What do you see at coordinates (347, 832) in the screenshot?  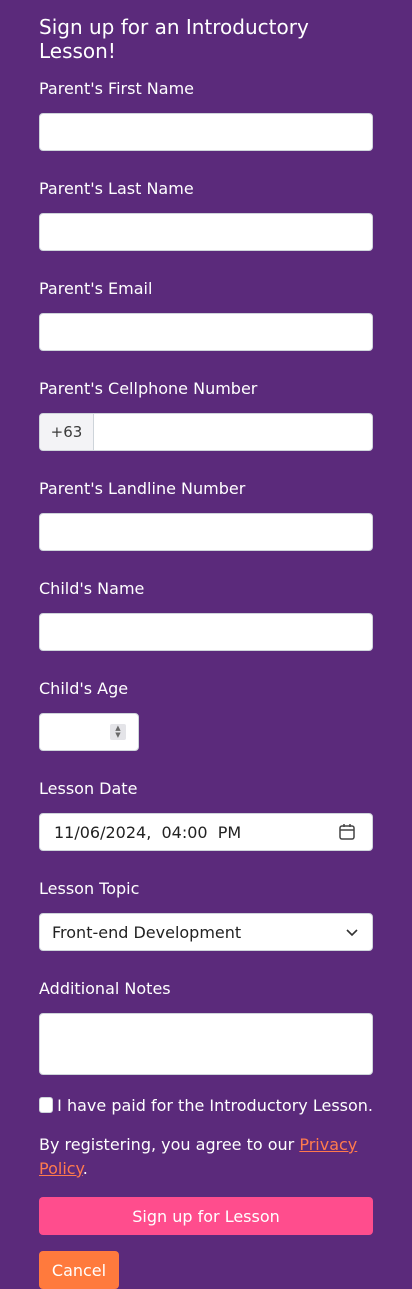 I see `calendar-icon` at bounding box center [347, 832].